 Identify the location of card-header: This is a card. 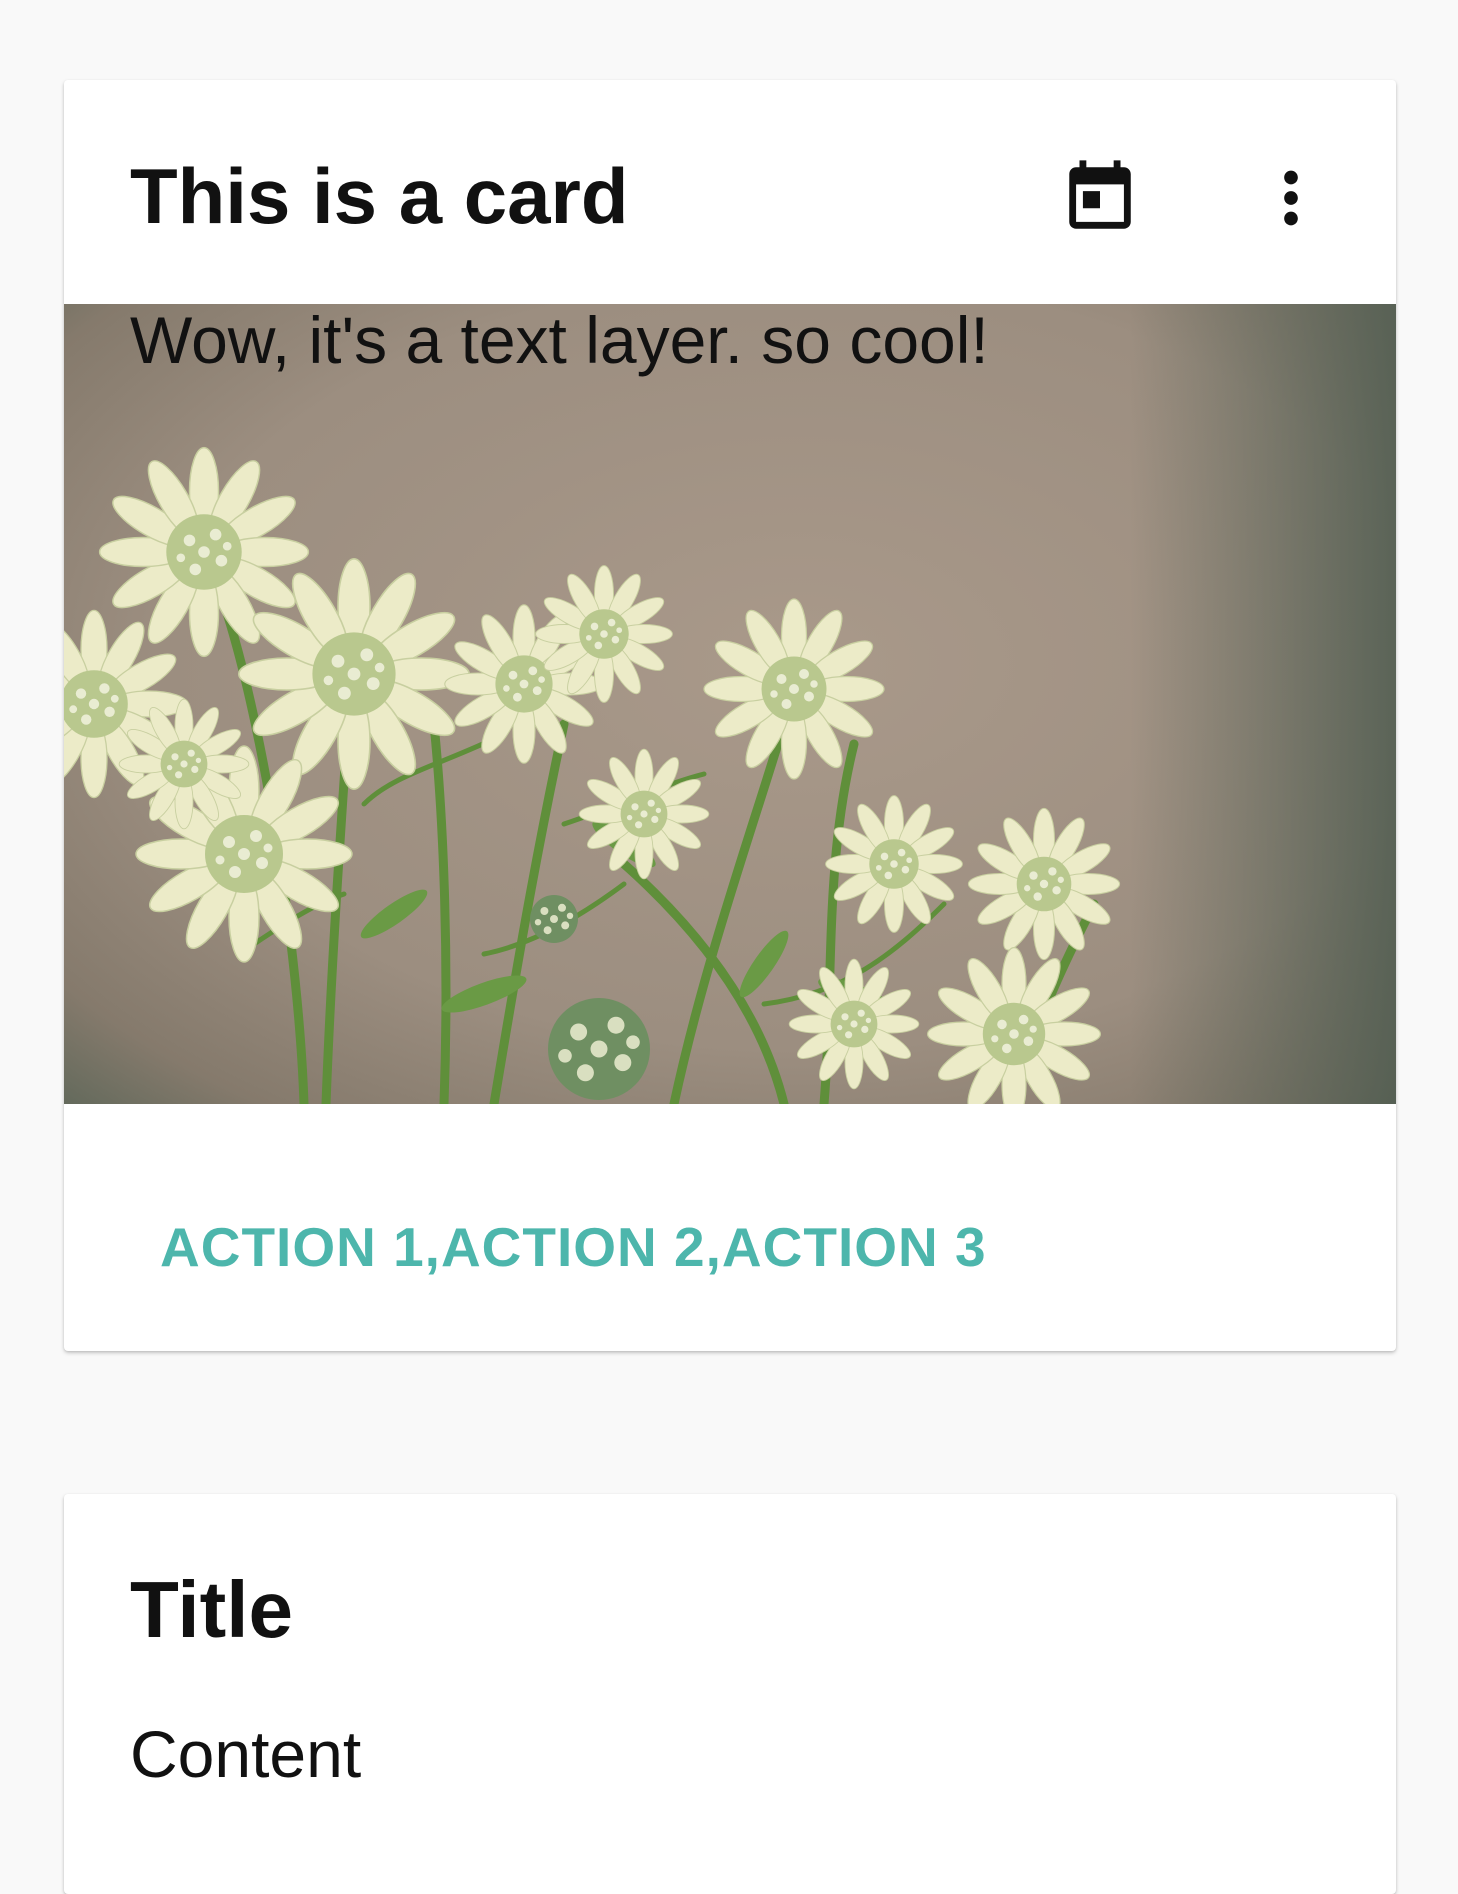
(730, 192).